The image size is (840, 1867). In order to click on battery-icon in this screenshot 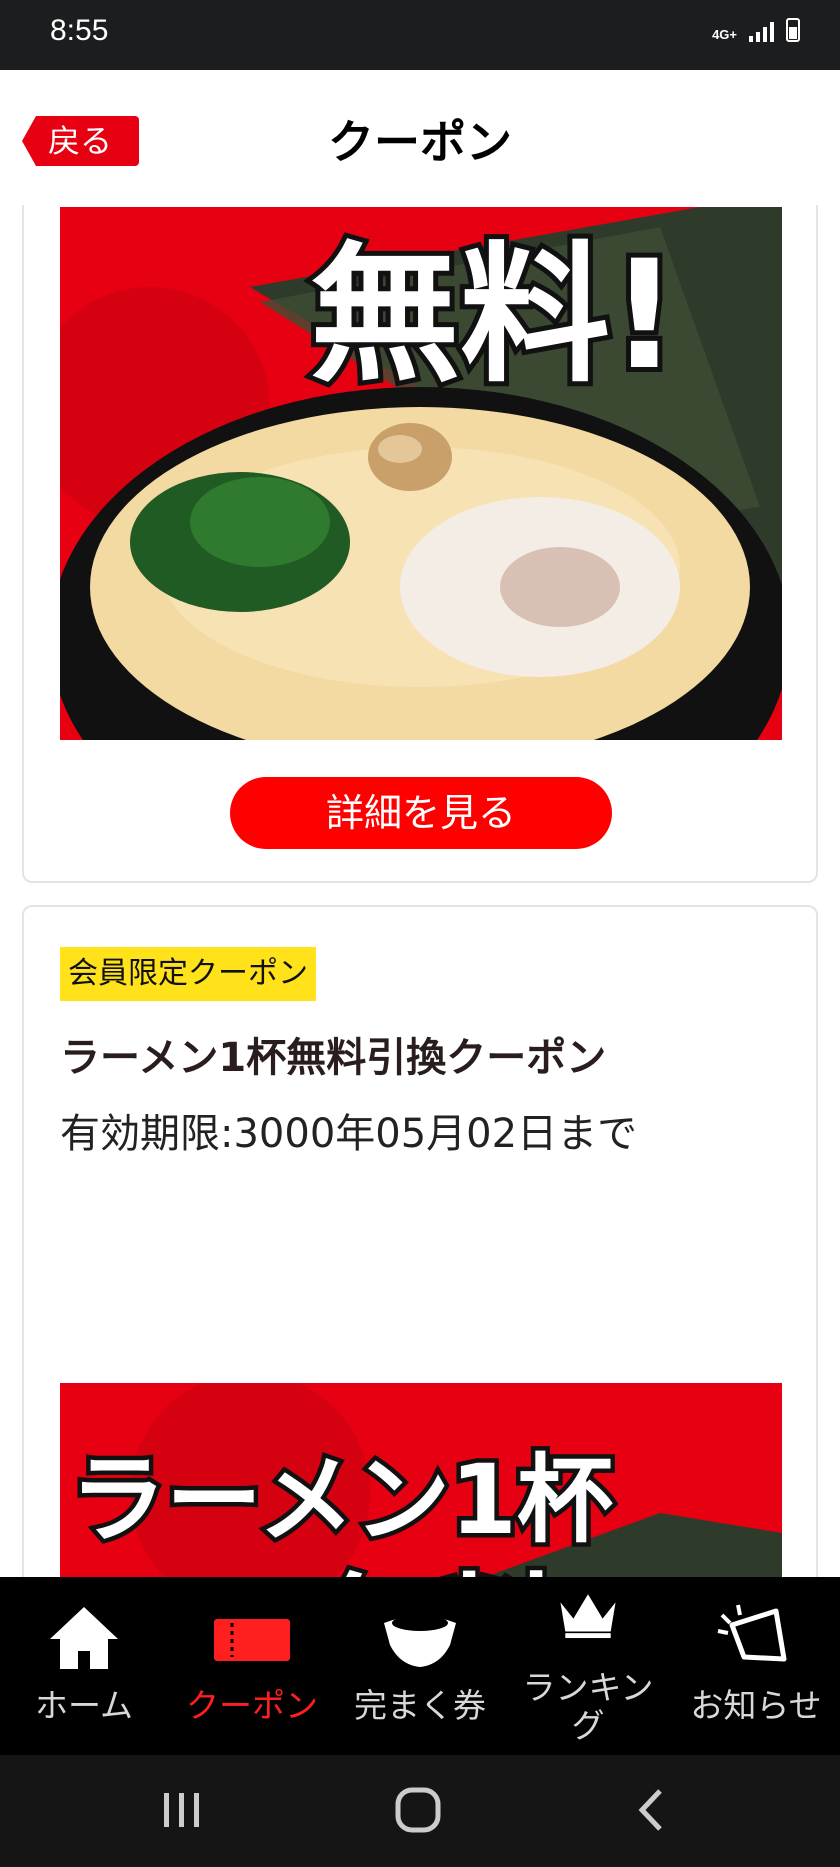, I will do `click(793, 30)`.